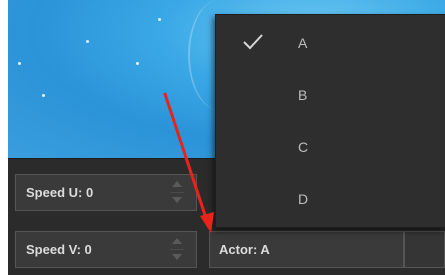 The image size is (445, 275). What do you see at coordinates (330, 95) in the screenshot?
I see `dropdown-option-b: B` at bounding box center [330, 95].